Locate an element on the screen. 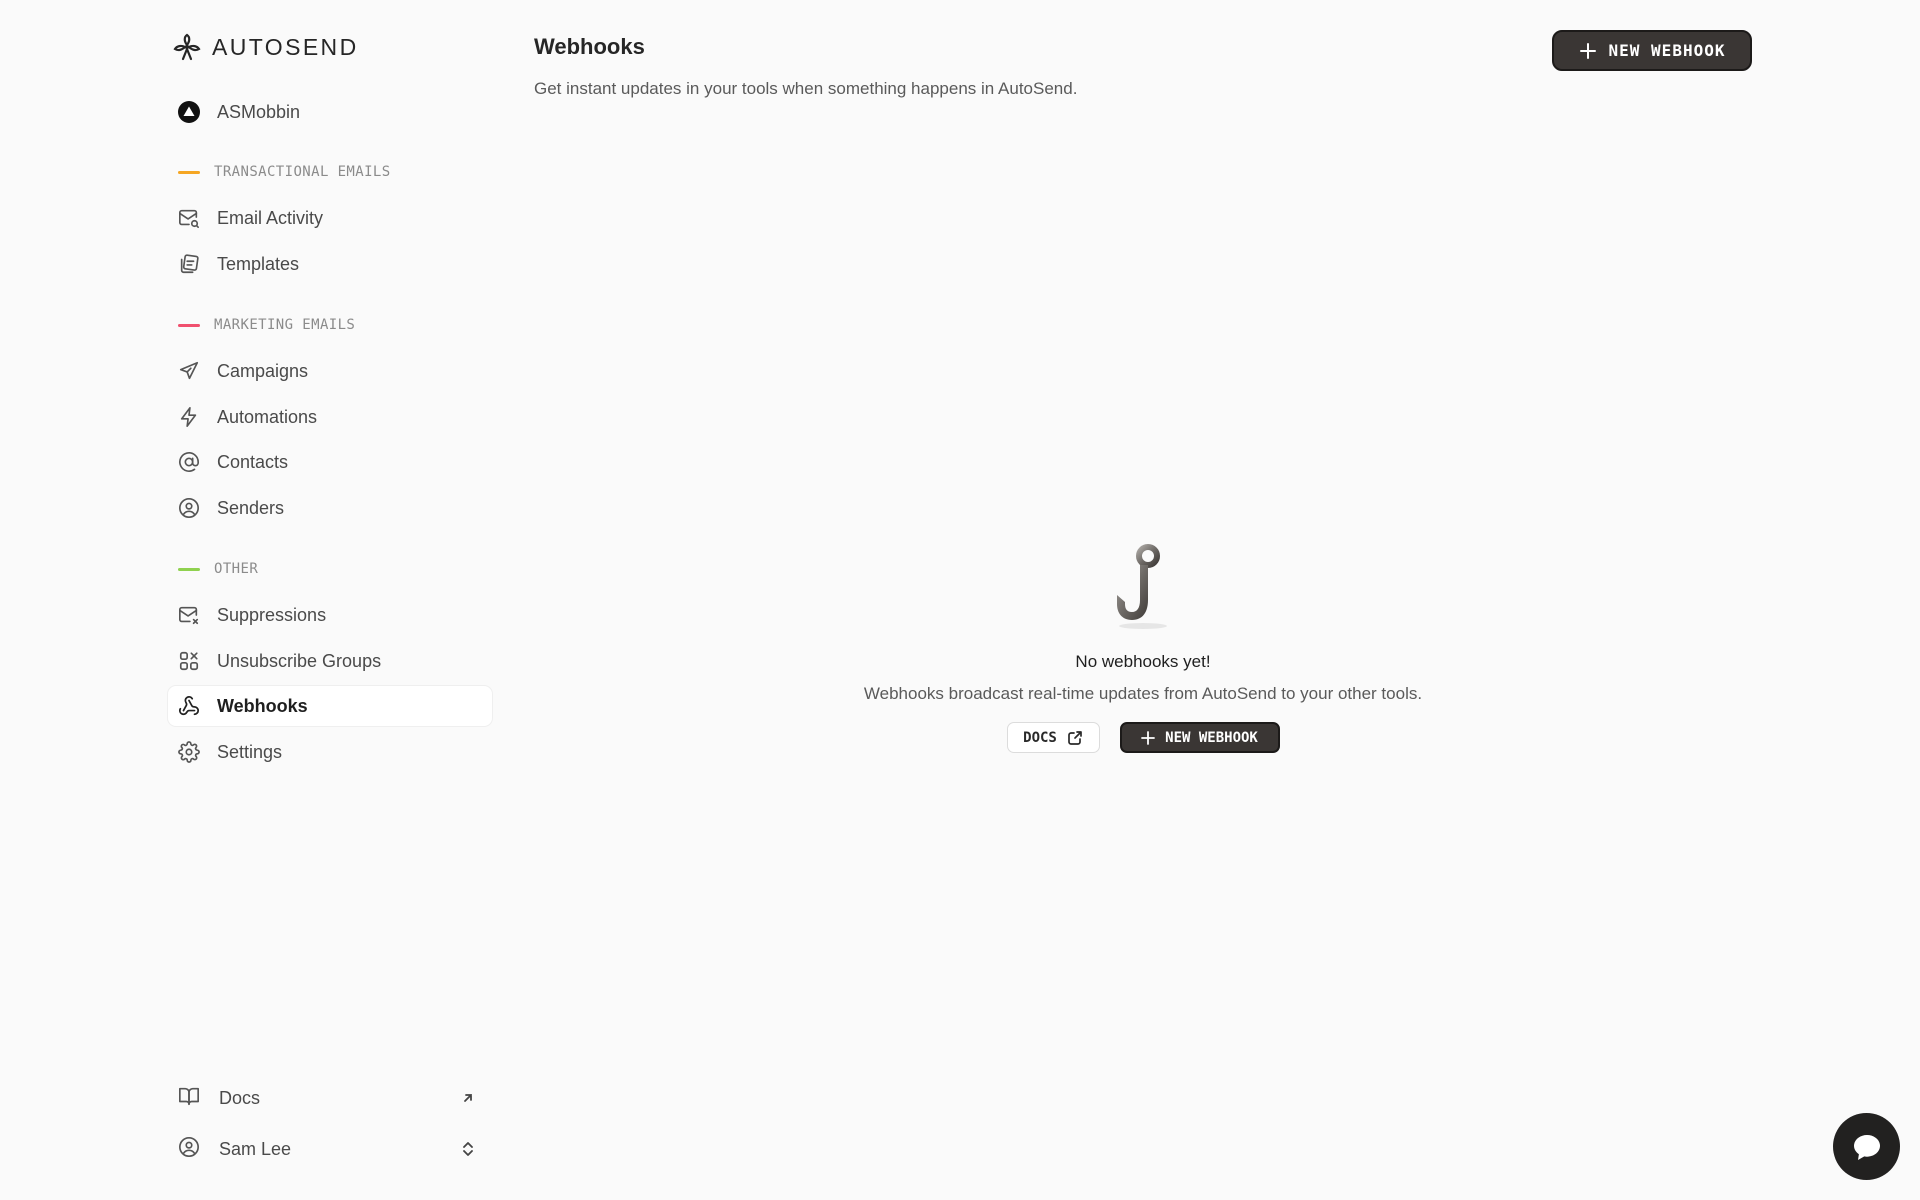 The image size is (1920, 1200). sidebar-item-templates: Templates is located at coordinates (330, 264).